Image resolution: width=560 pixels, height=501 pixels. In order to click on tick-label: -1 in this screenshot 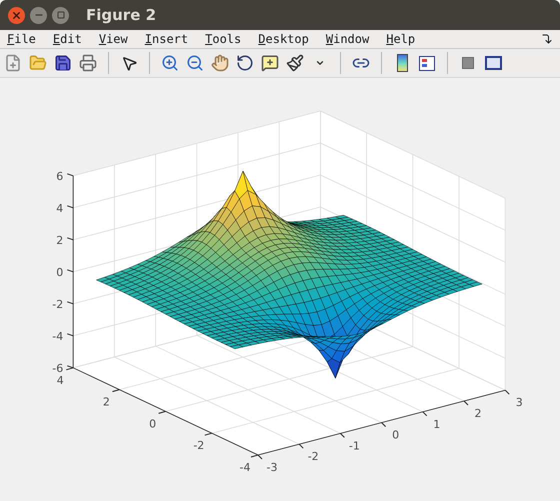, I will do `click(354, 445)`.